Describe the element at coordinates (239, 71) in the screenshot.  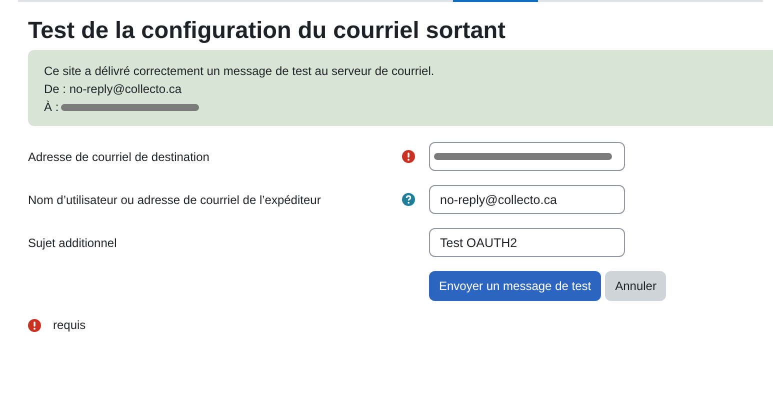
I see `alert-text: Ce site a délivré correctement un message de test au serveur de courriel.` at that location.